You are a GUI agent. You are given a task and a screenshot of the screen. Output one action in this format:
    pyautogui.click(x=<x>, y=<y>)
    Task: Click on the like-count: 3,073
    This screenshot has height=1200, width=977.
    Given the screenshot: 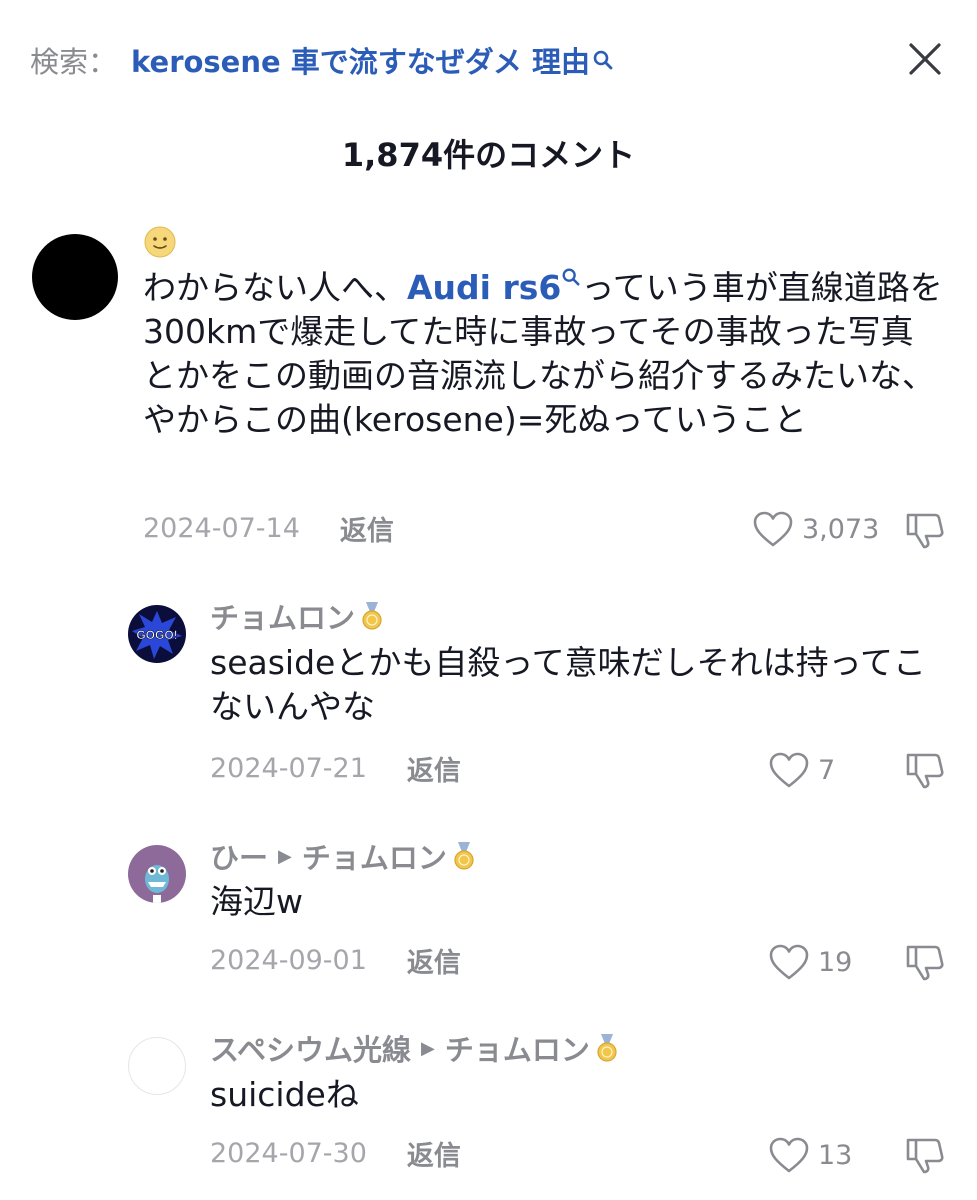 What is the action you would take?
    pyautogui.click(x=841, y=529)
    